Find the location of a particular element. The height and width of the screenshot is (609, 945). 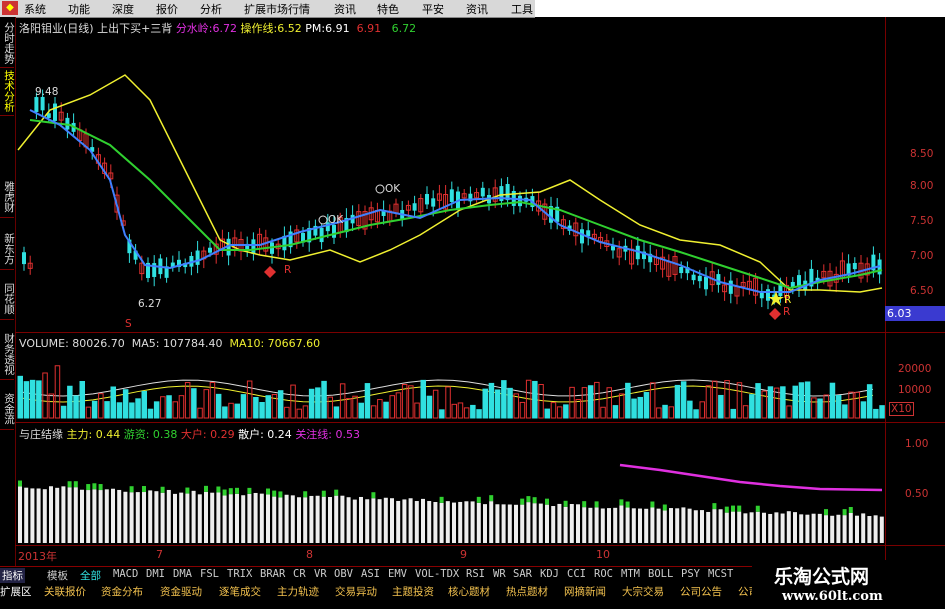

tab-vol-tdx: VOL-TDX is located at coordinates (437, 574).